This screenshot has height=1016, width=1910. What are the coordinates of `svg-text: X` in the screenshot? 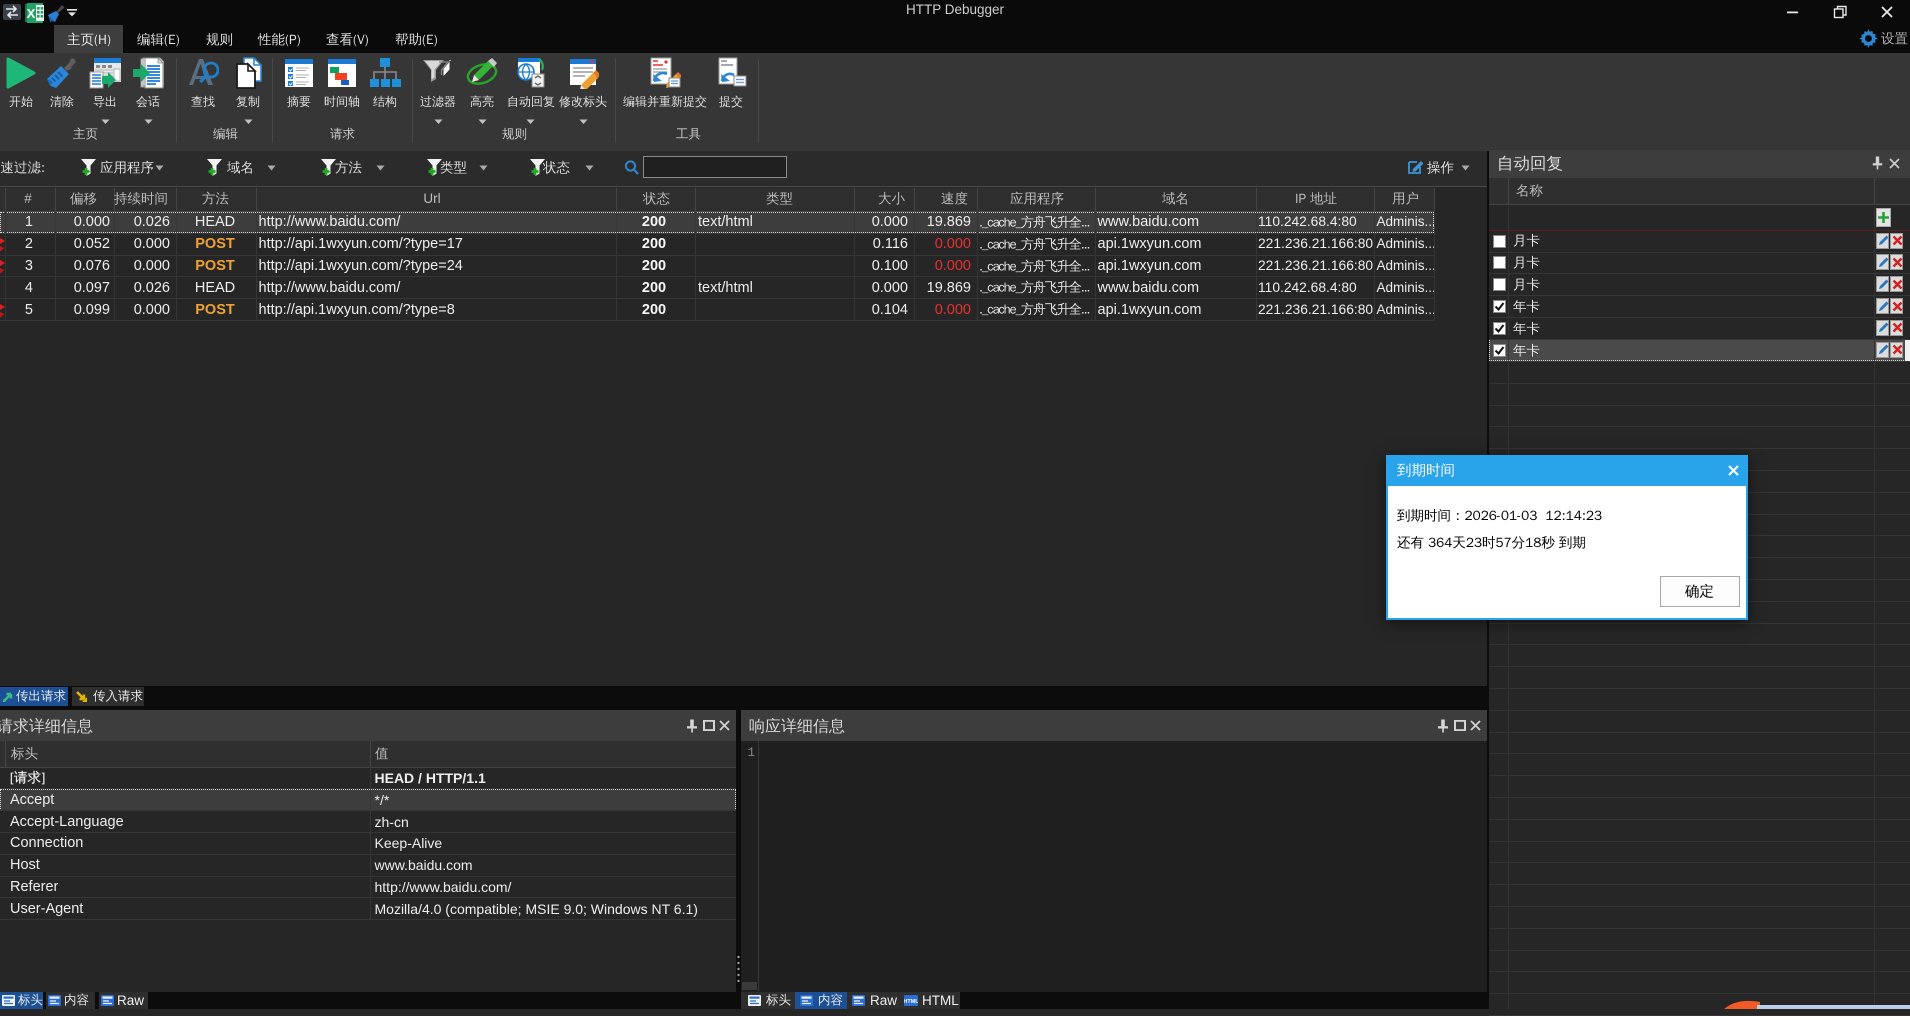 It's located at (31, 13).